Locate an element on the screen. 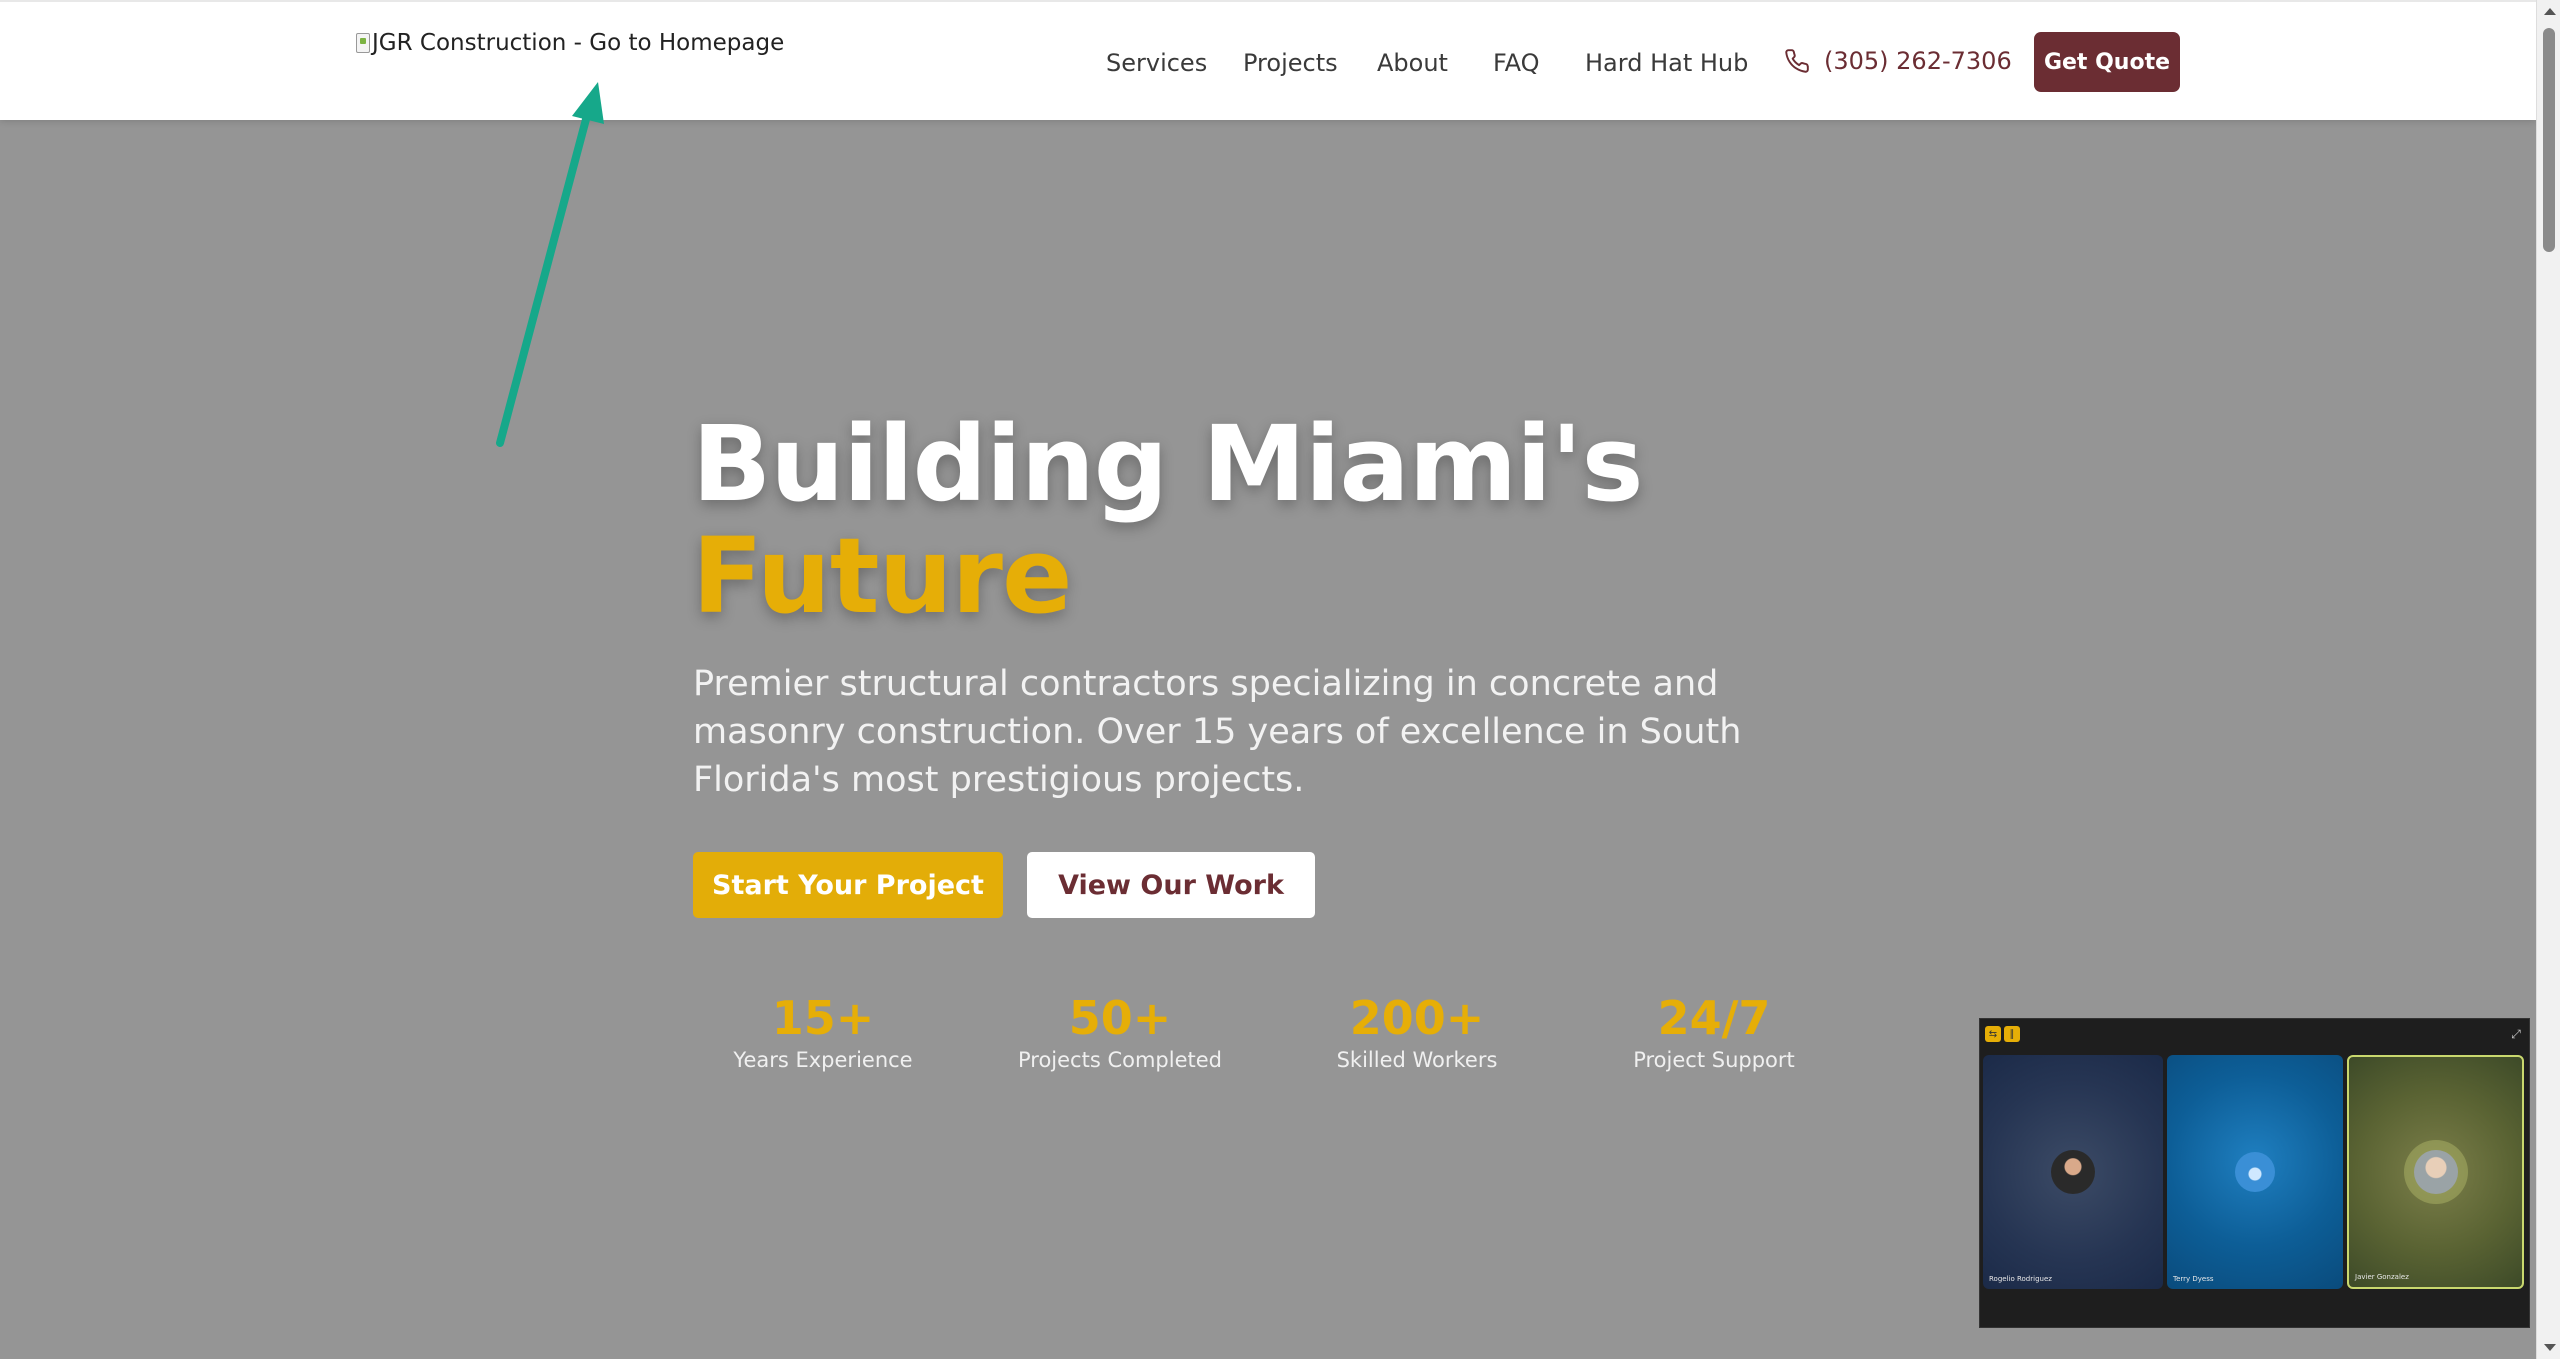 This screenshot has width=2560, height=1359. stat-years: 15+ Years Experience is located at coordinates (823, 1031).